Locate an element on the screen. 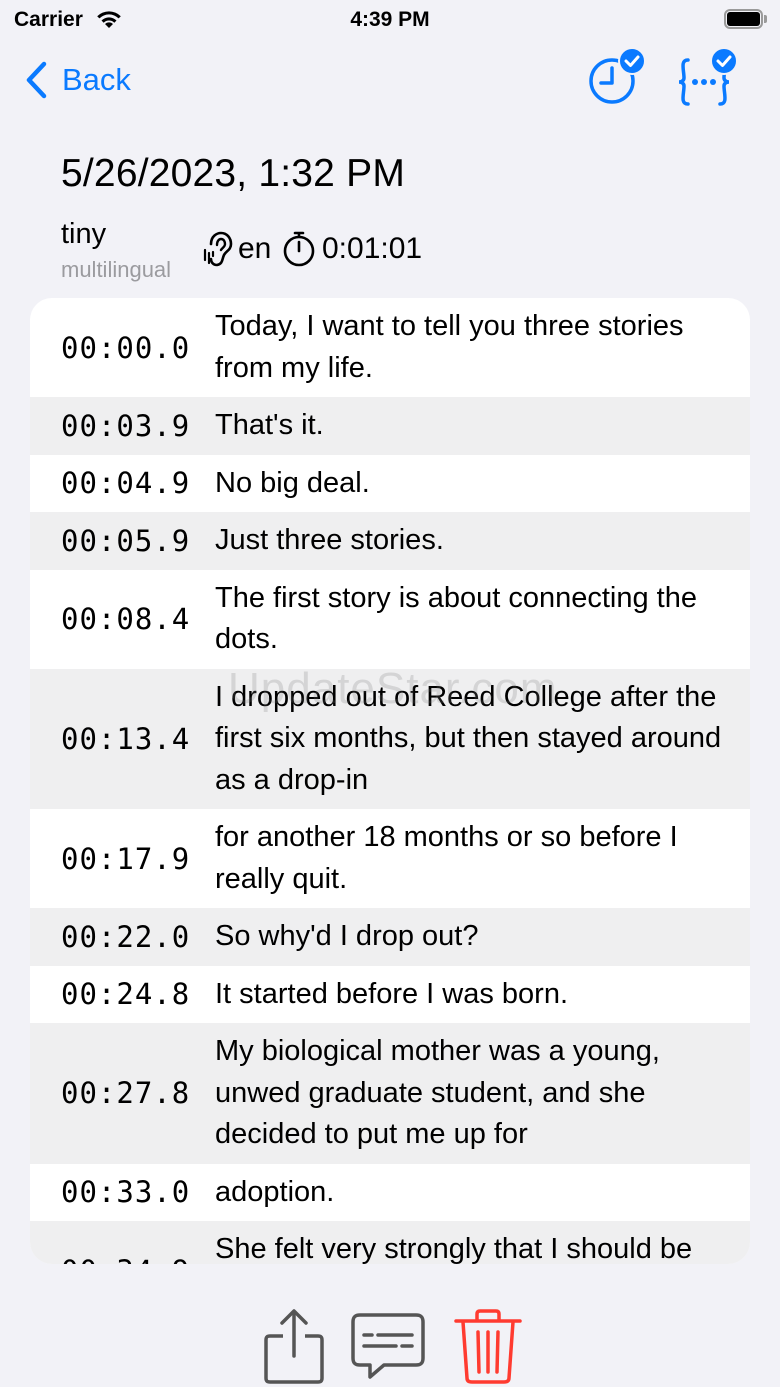 The image size is (780, 1387). segment-time: 00:08.4 is located at coordinates (126, 619).